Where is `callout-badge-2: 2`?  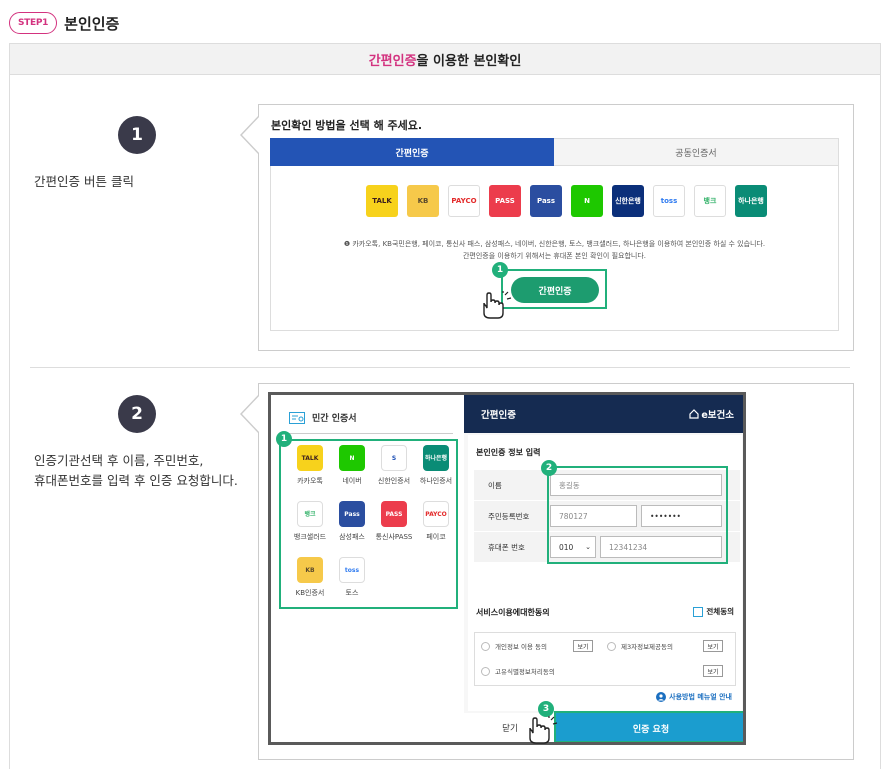
callout-badge-2: 2 is located at coordinates (549, 468).